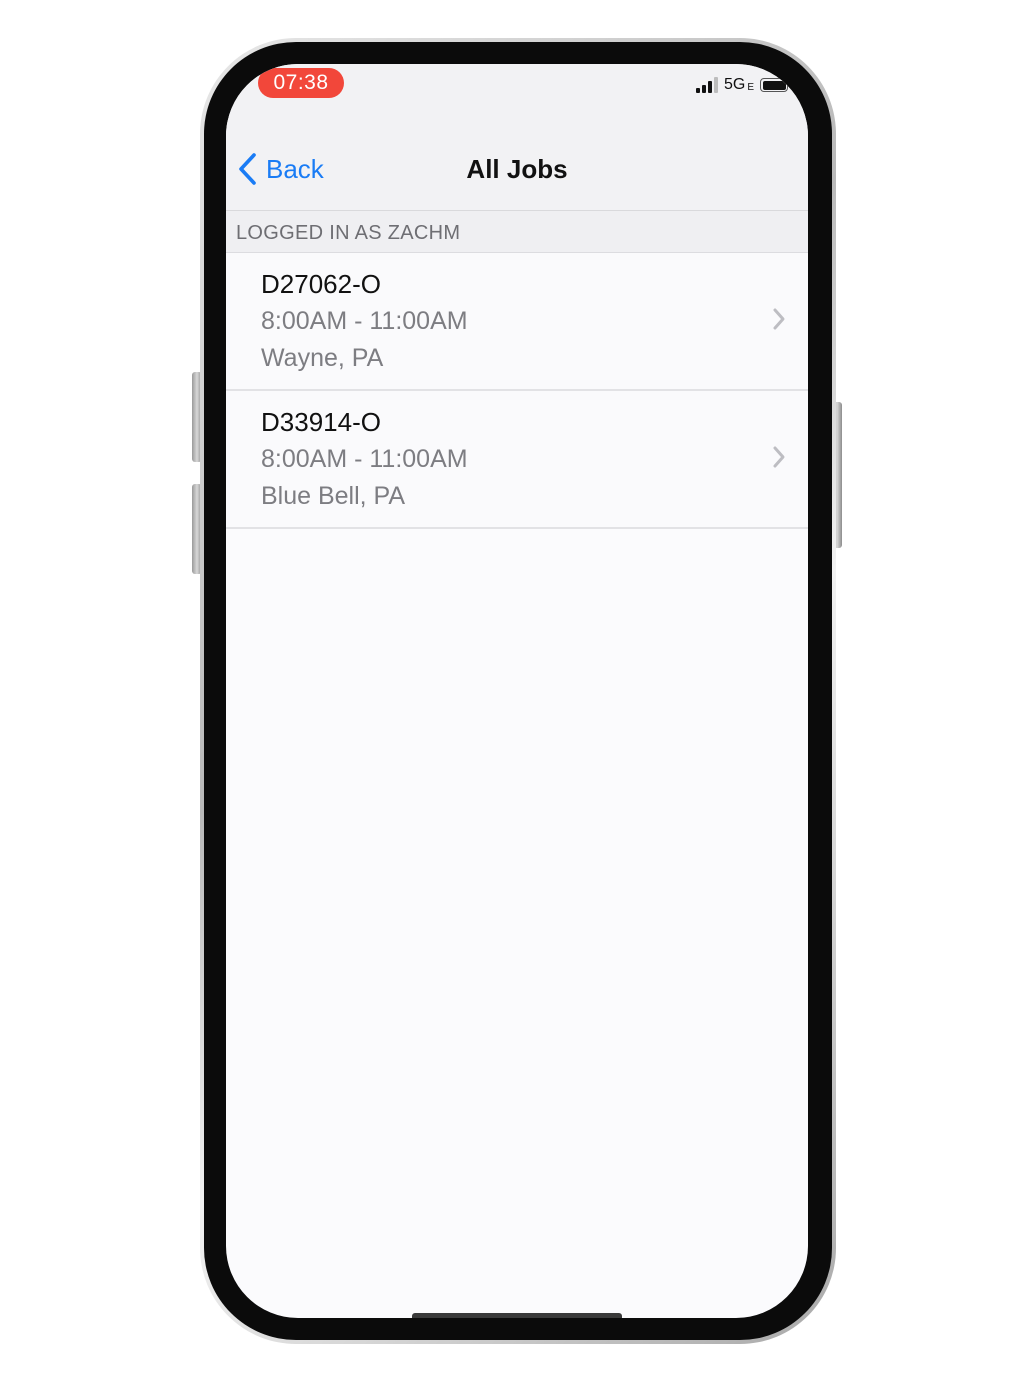  Describe the element at coordinates (776, 85) in the screenshot. I see `battery-icon` at that location.